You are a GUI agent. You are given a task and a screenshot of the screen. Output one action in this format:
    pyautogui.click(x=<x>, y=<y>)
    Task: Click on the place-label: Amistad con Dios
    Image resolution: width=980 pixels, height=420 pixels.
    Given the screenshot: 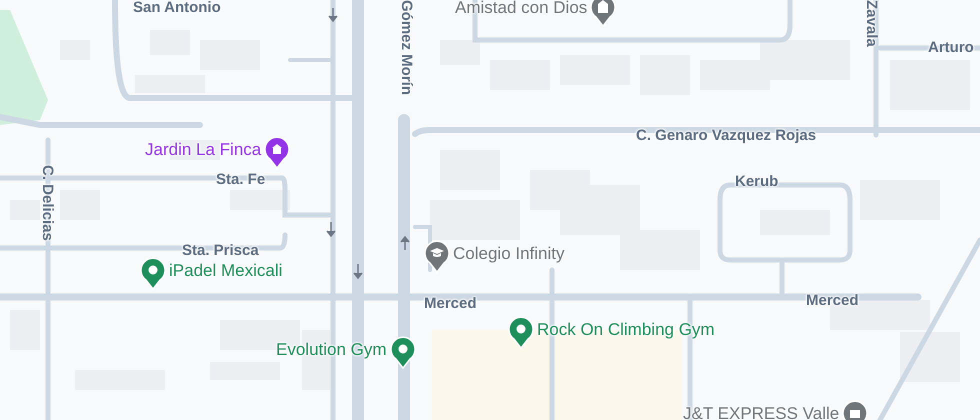 What is the action you would take?
    pyautogui.click(x=521, y=8)
    